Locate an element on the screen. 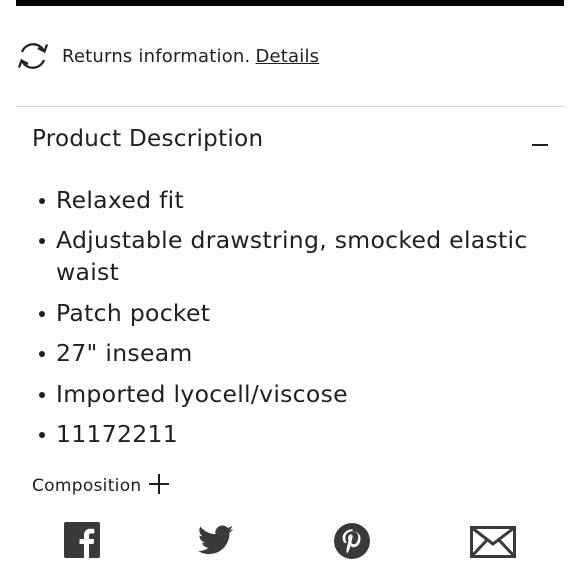 The height and width of the screenshot is (580, 580). feature-text: 27" inseam is located at coordinates (124, 353).